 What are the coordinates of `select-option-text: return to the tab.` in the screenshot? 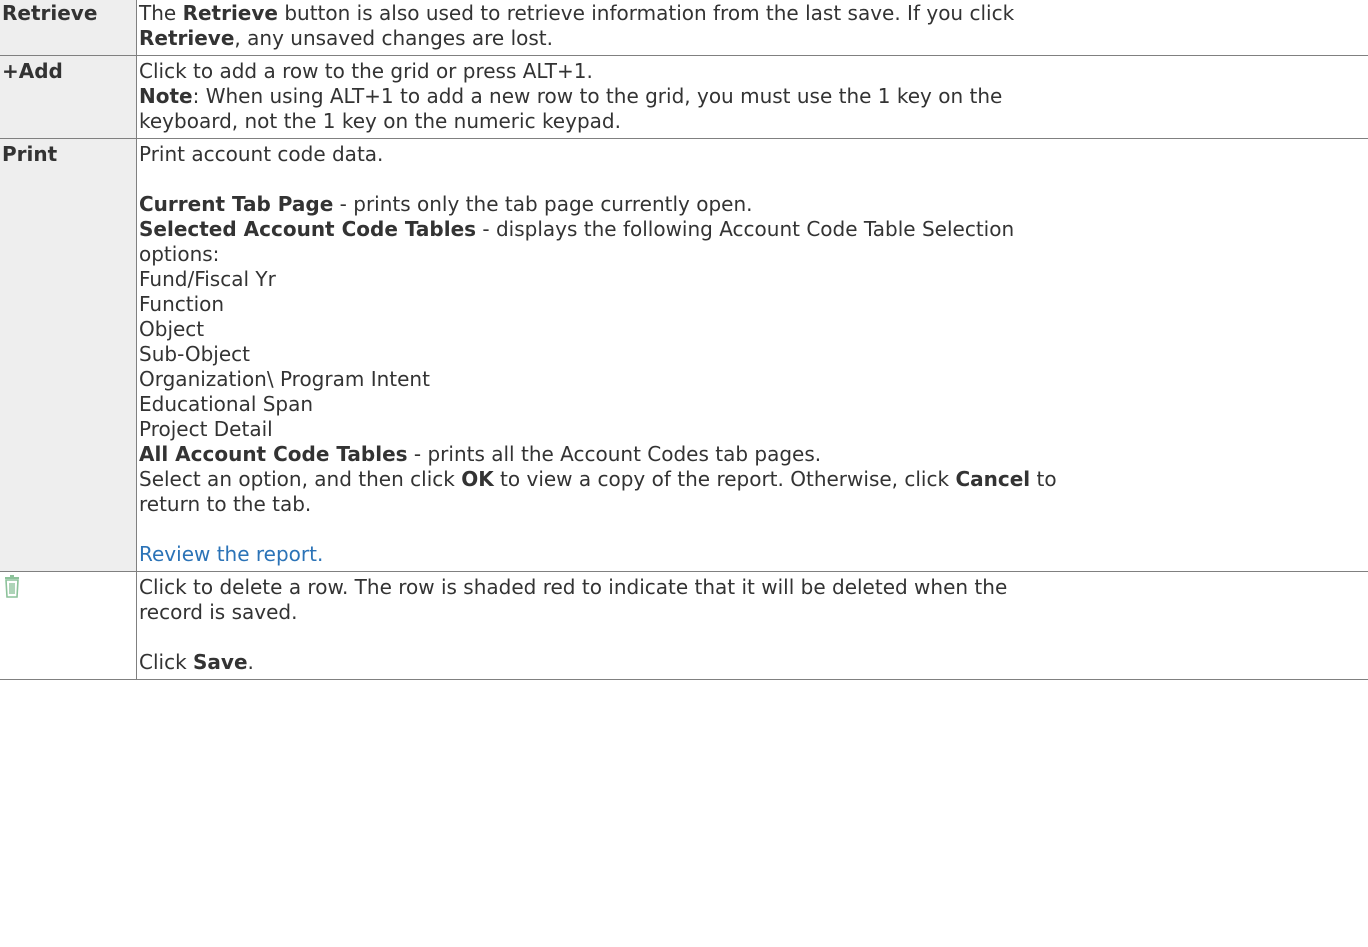 It's located at (225, 504).